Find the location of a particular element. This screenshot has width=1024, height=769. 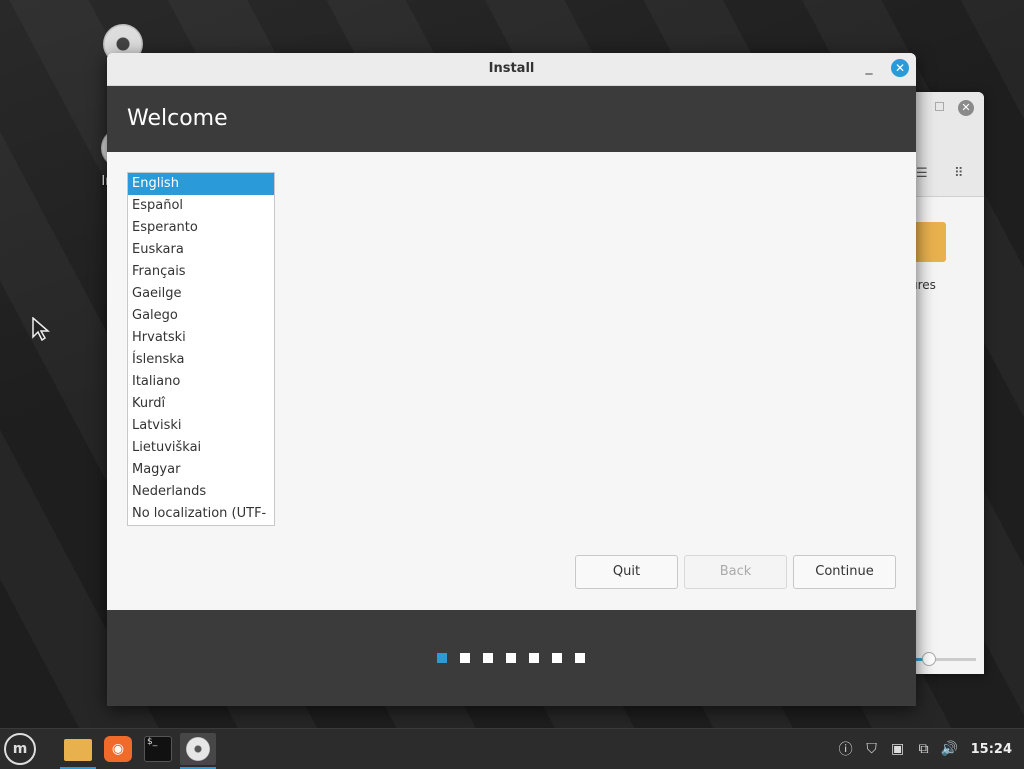

language-option: No localization (UTF-8) is located at coordinates (201, 514).